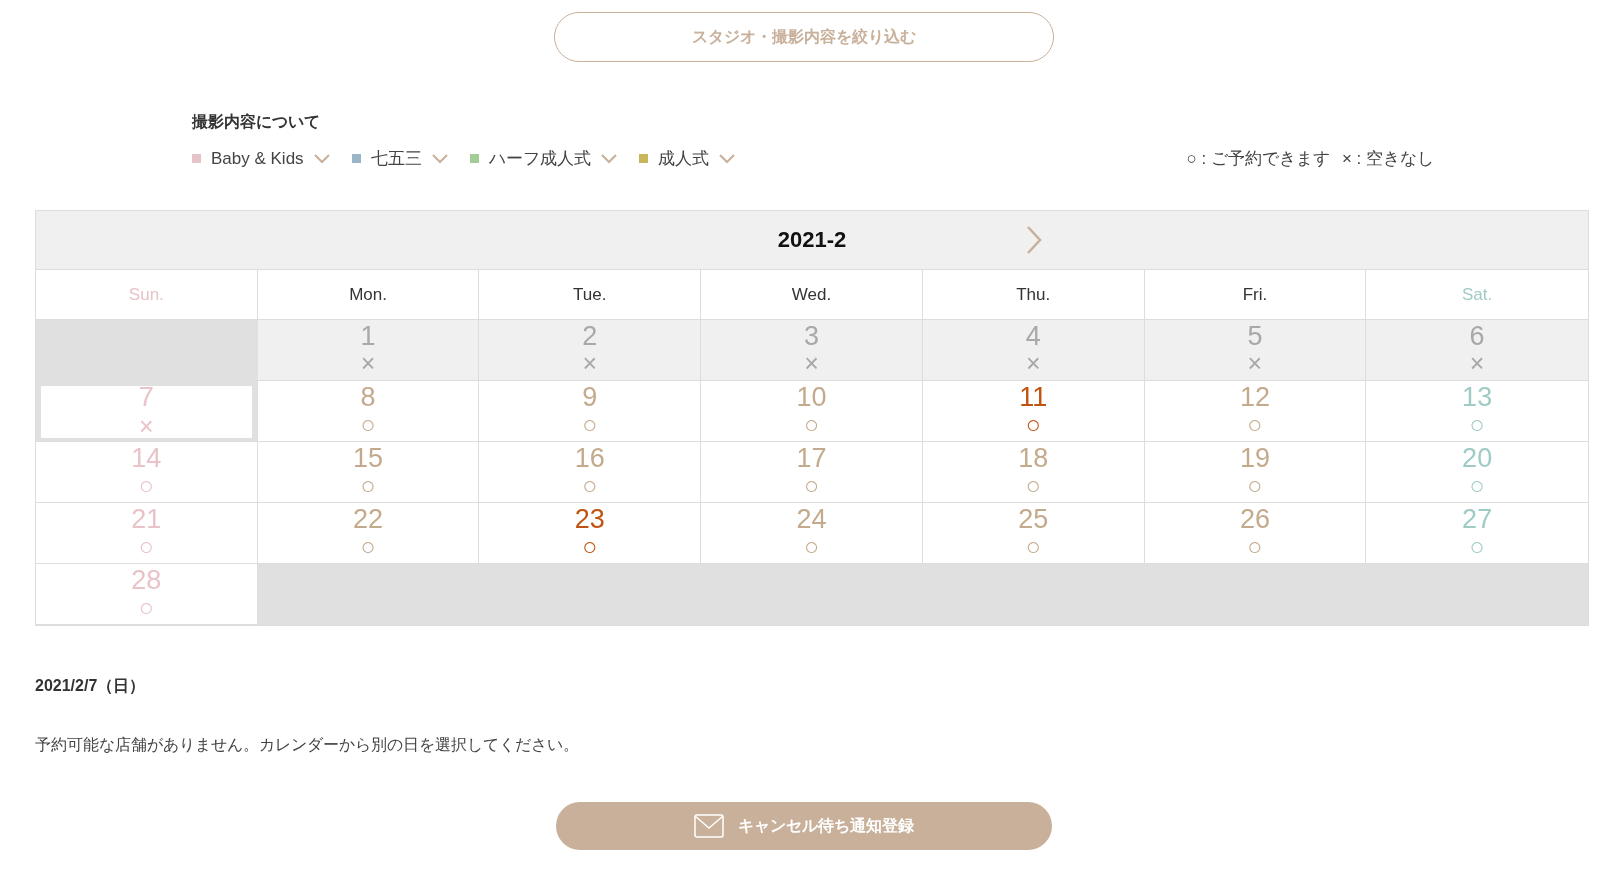 The width and height of the screenshot is (1617, 871). I want to click on day-number: 25, so click(1033, 519).